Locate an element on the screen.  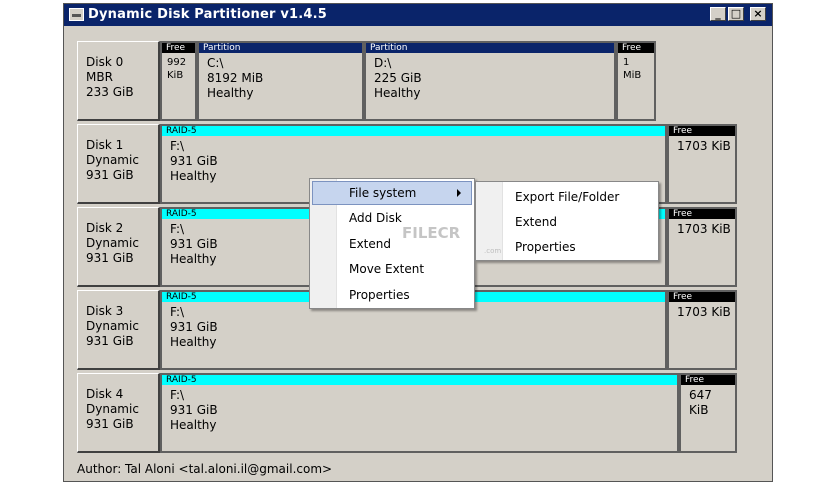
disk-name: Disk 2 is located at coordinates (105, 228).